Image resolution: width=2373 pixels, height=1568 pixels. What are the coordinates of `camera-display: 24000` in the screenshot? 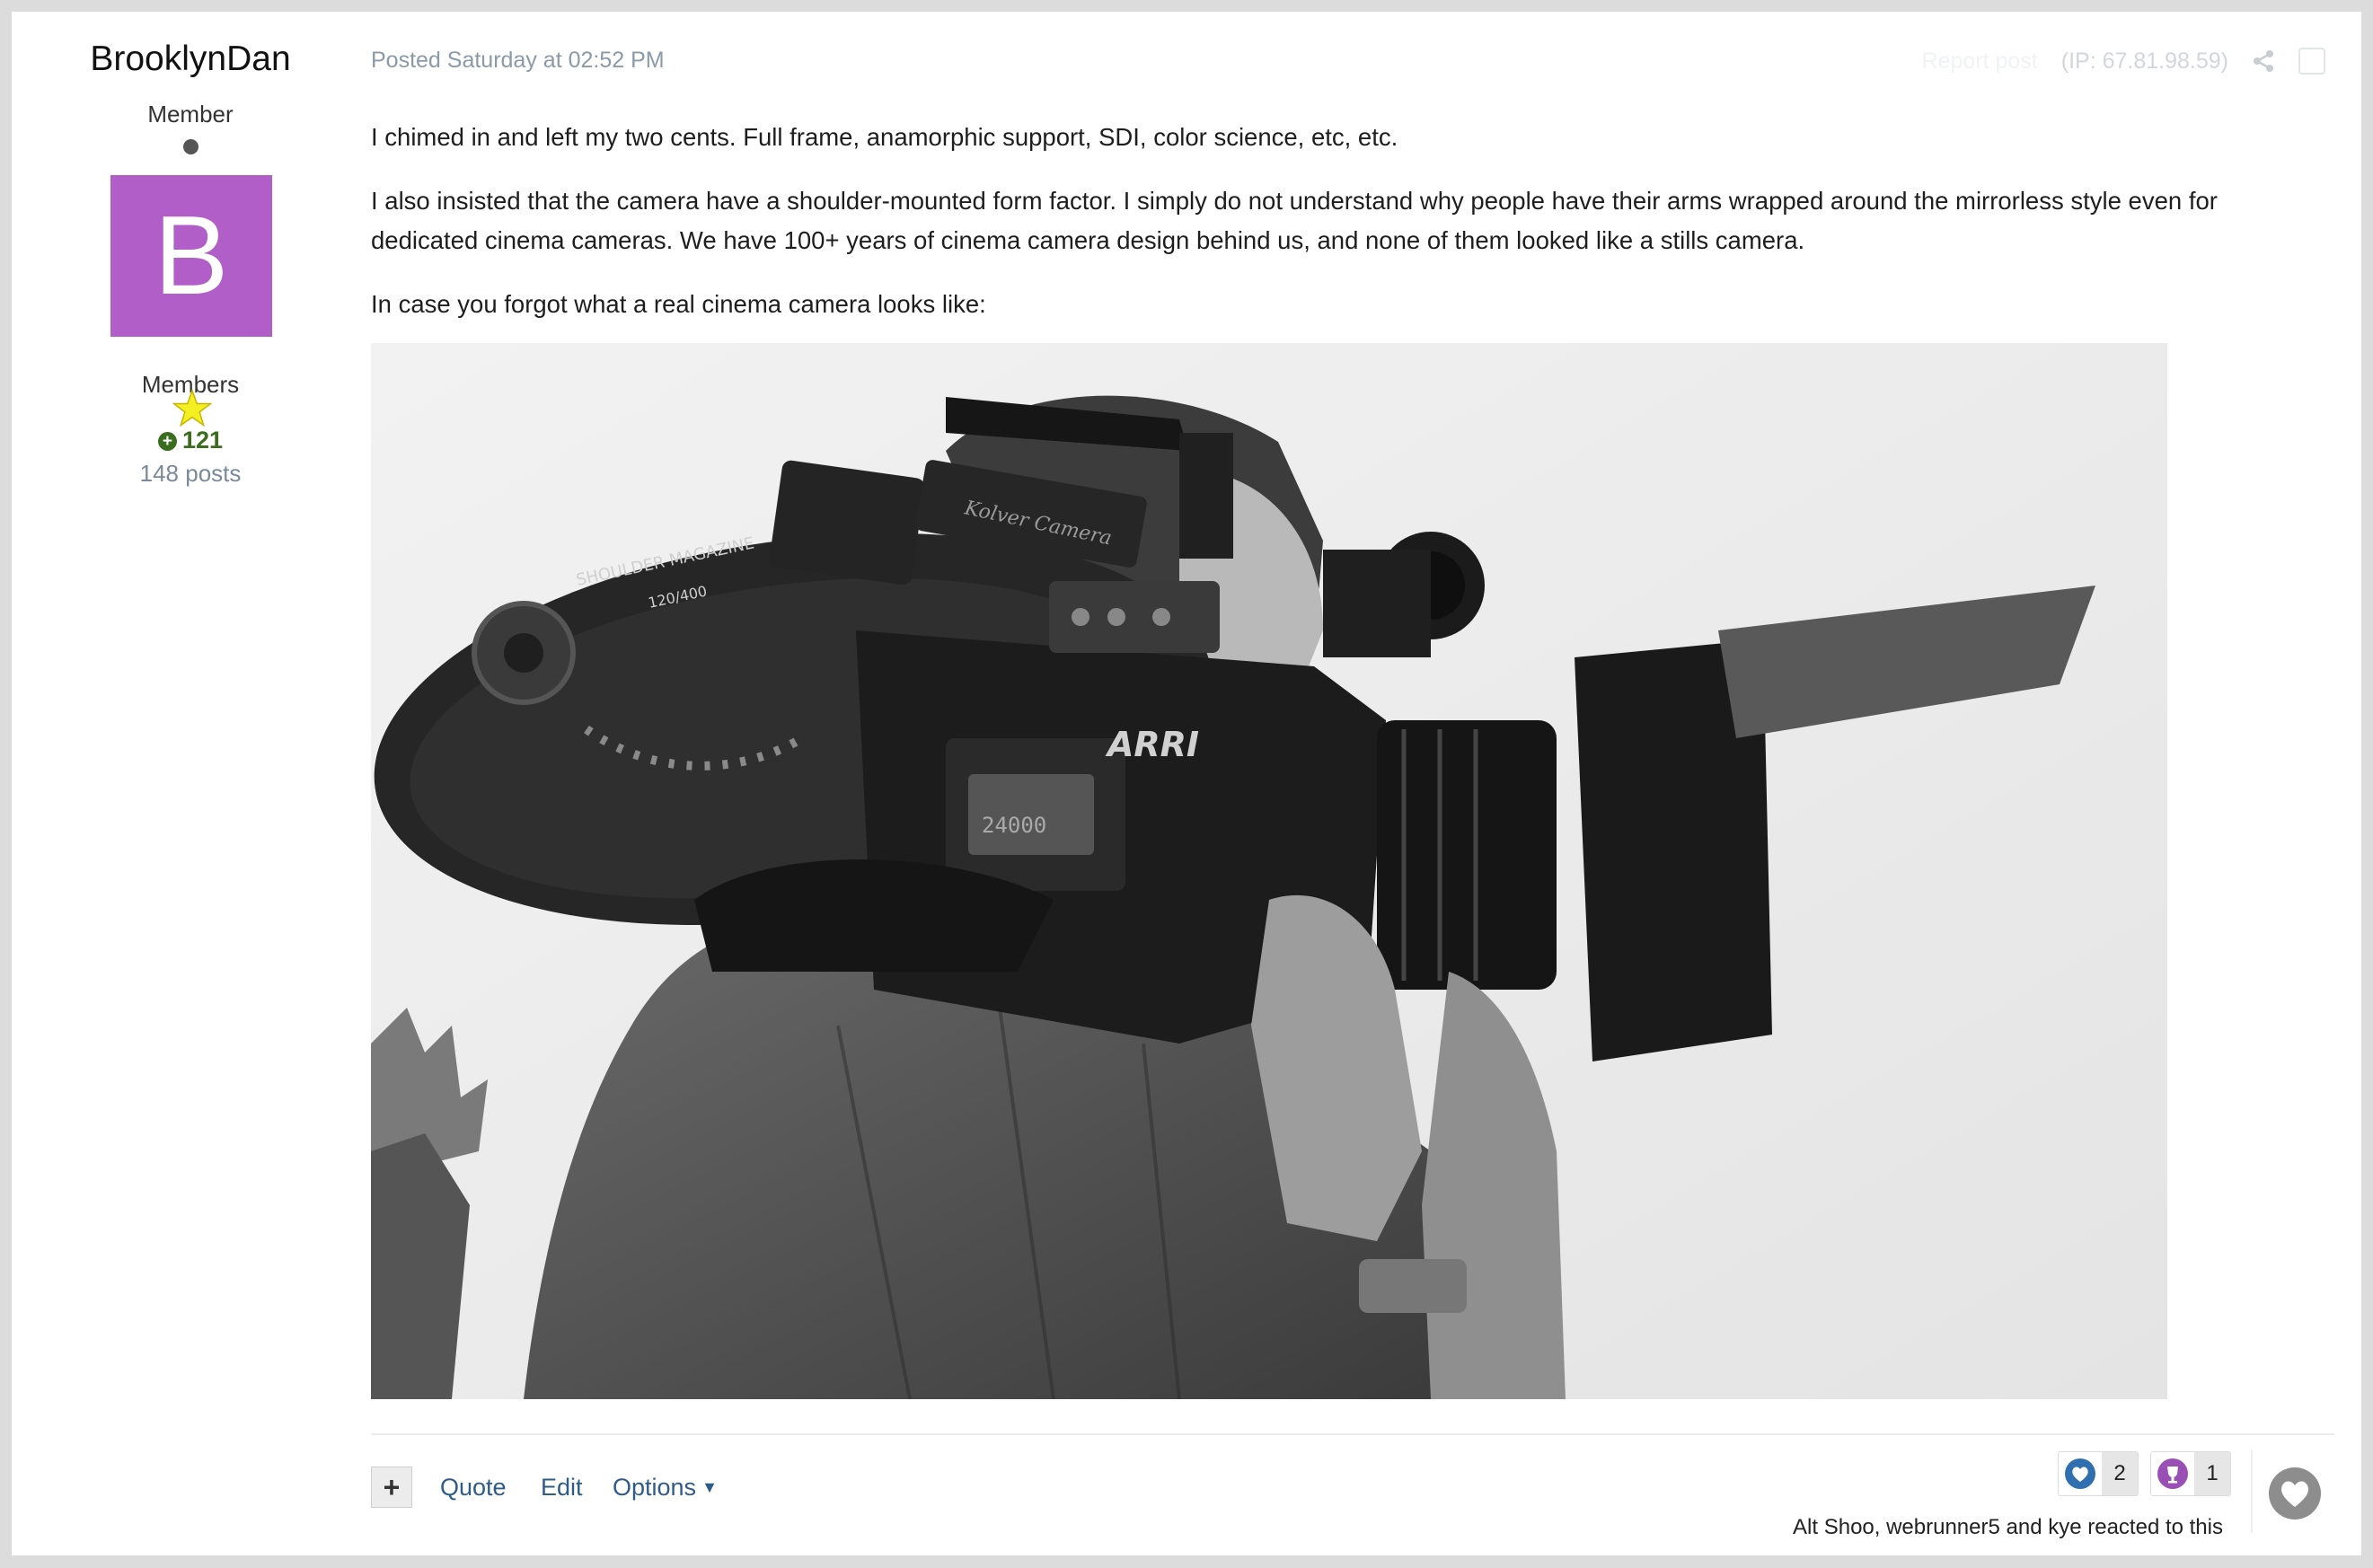 It's located at (1014, 825).